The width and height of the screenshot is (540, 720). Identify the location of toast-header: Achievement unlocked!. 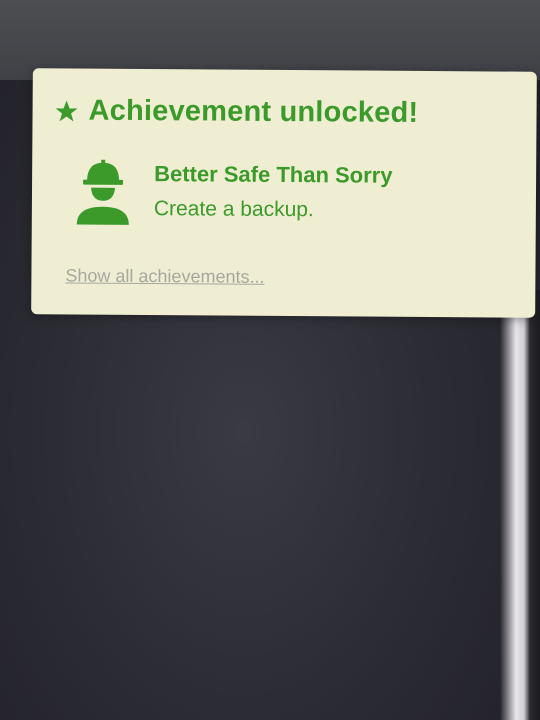
(236, 112).